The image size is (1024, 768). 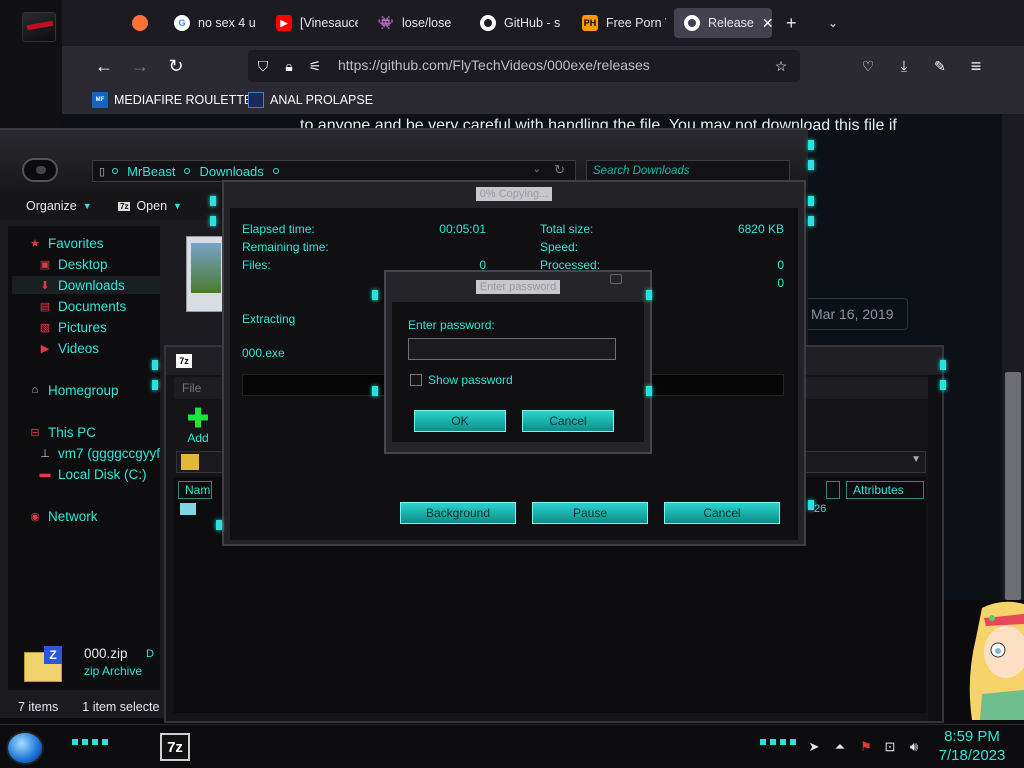 What do you see at coordinates (73, 390) in the screenshot?
I see `nav-homegroup: ⌂ Homegroup` at bounding box center [73, 390].